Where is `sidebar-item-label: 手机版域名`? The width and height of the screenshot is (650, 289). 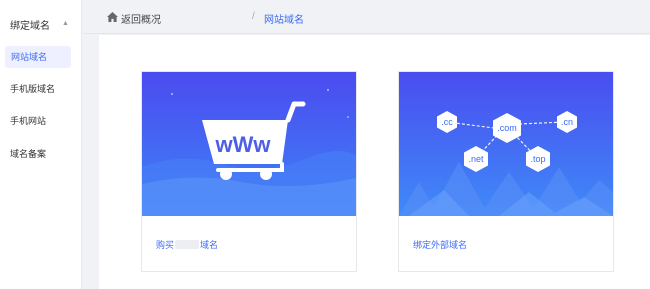 sidebar-item-label: 手机版域名 is located at coordinates (33, 89).